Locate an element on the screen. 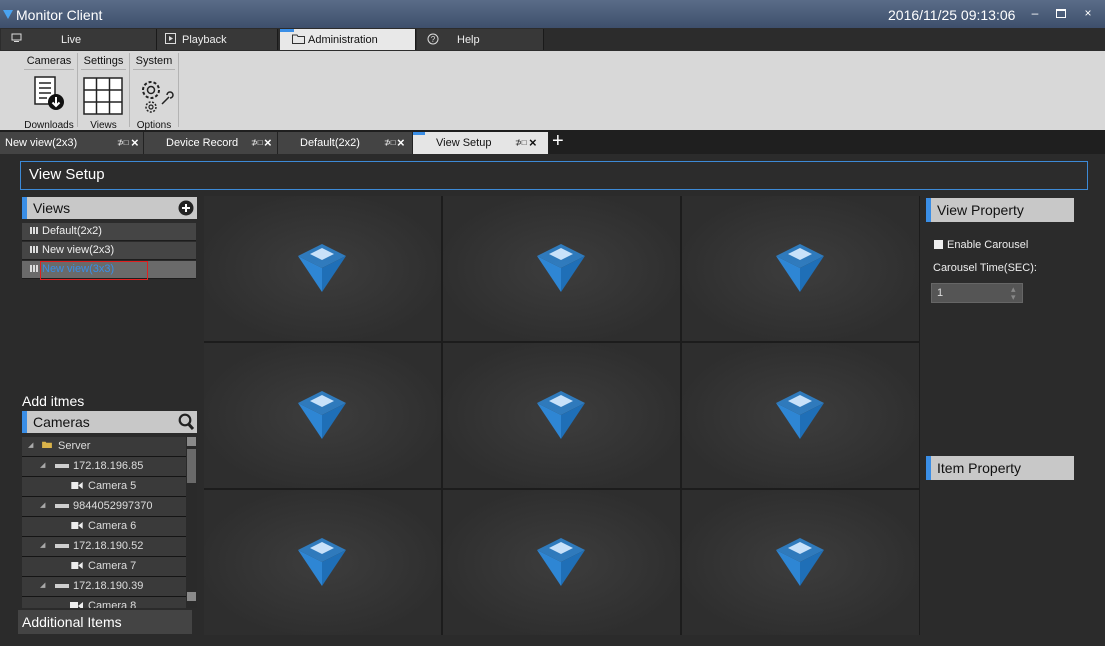  tree-row-device: ◢ 172.18.196.85 is located at coordinates (104, 467).